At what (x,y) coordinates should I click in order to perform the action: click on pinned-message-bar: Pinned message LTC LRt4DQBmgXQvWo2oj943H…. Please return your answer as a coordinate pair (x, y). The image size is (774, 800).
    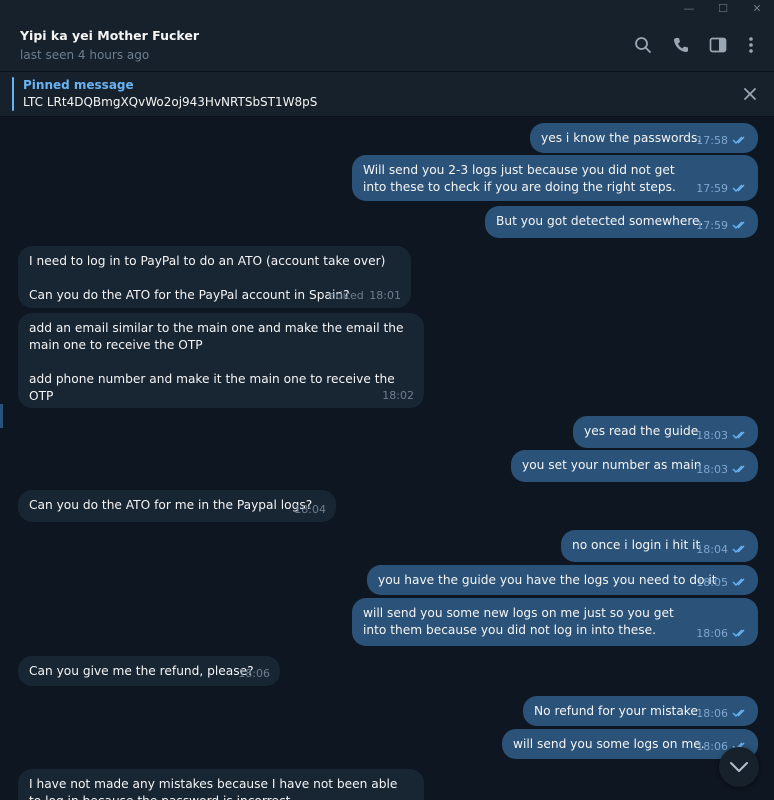
    Looking at the image, I should click on (387, 94).